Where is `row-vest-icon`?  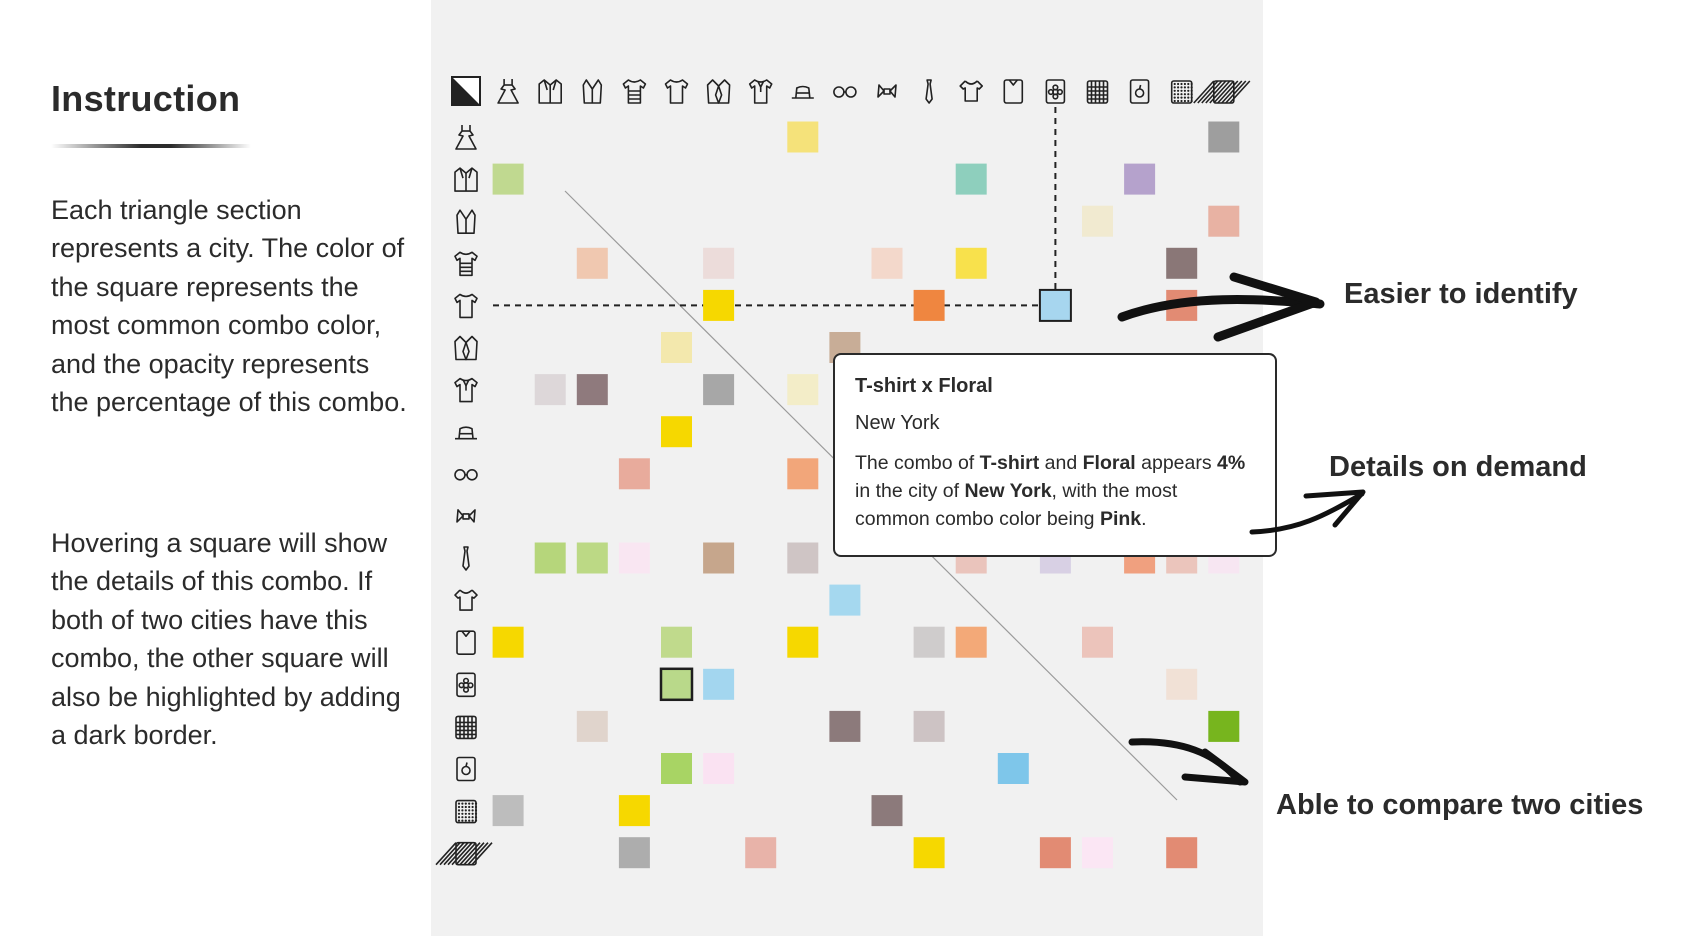
row-vest-icon is located at coordinates (466, 221).